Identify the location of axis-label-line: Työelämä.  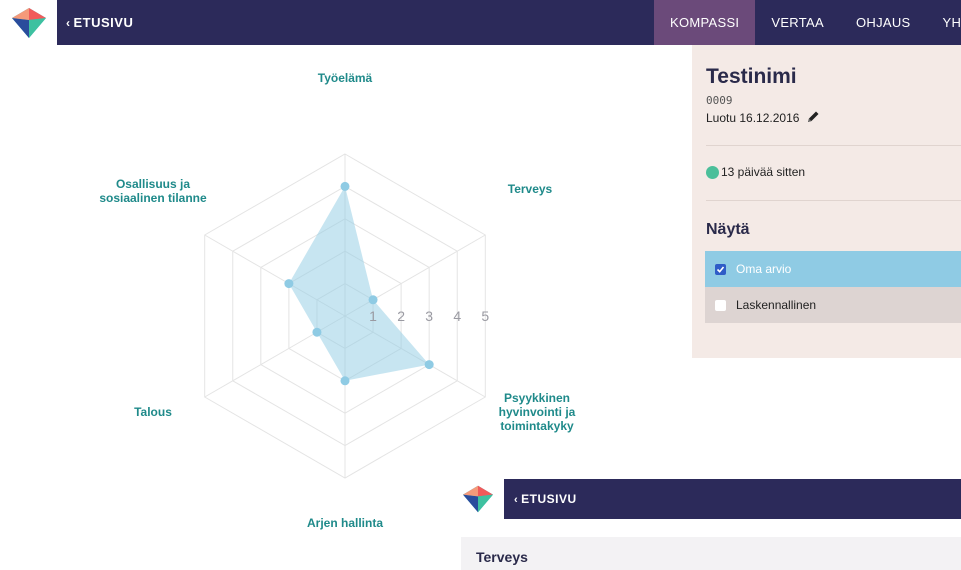
(345, 78).